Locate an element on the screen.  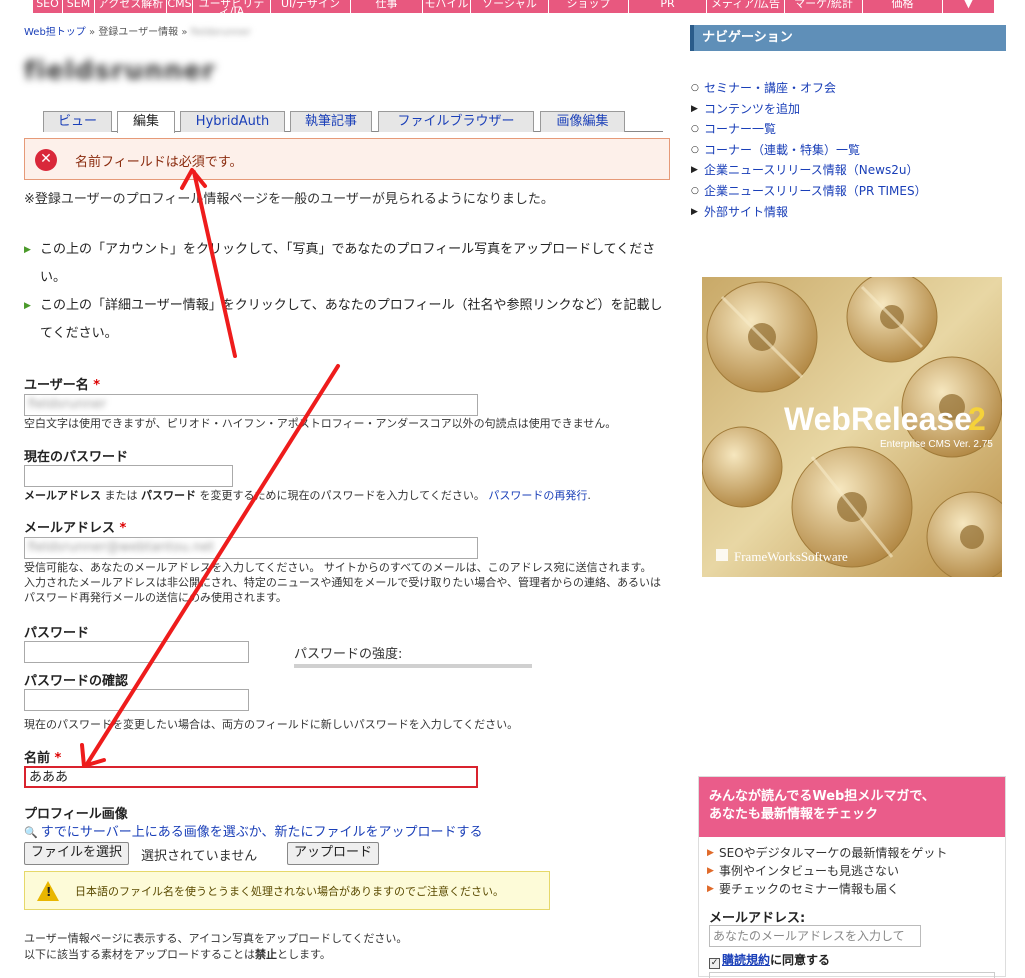
breadcrumb-section: 登録ユーザー情報 is located at coordinates (138, 32).